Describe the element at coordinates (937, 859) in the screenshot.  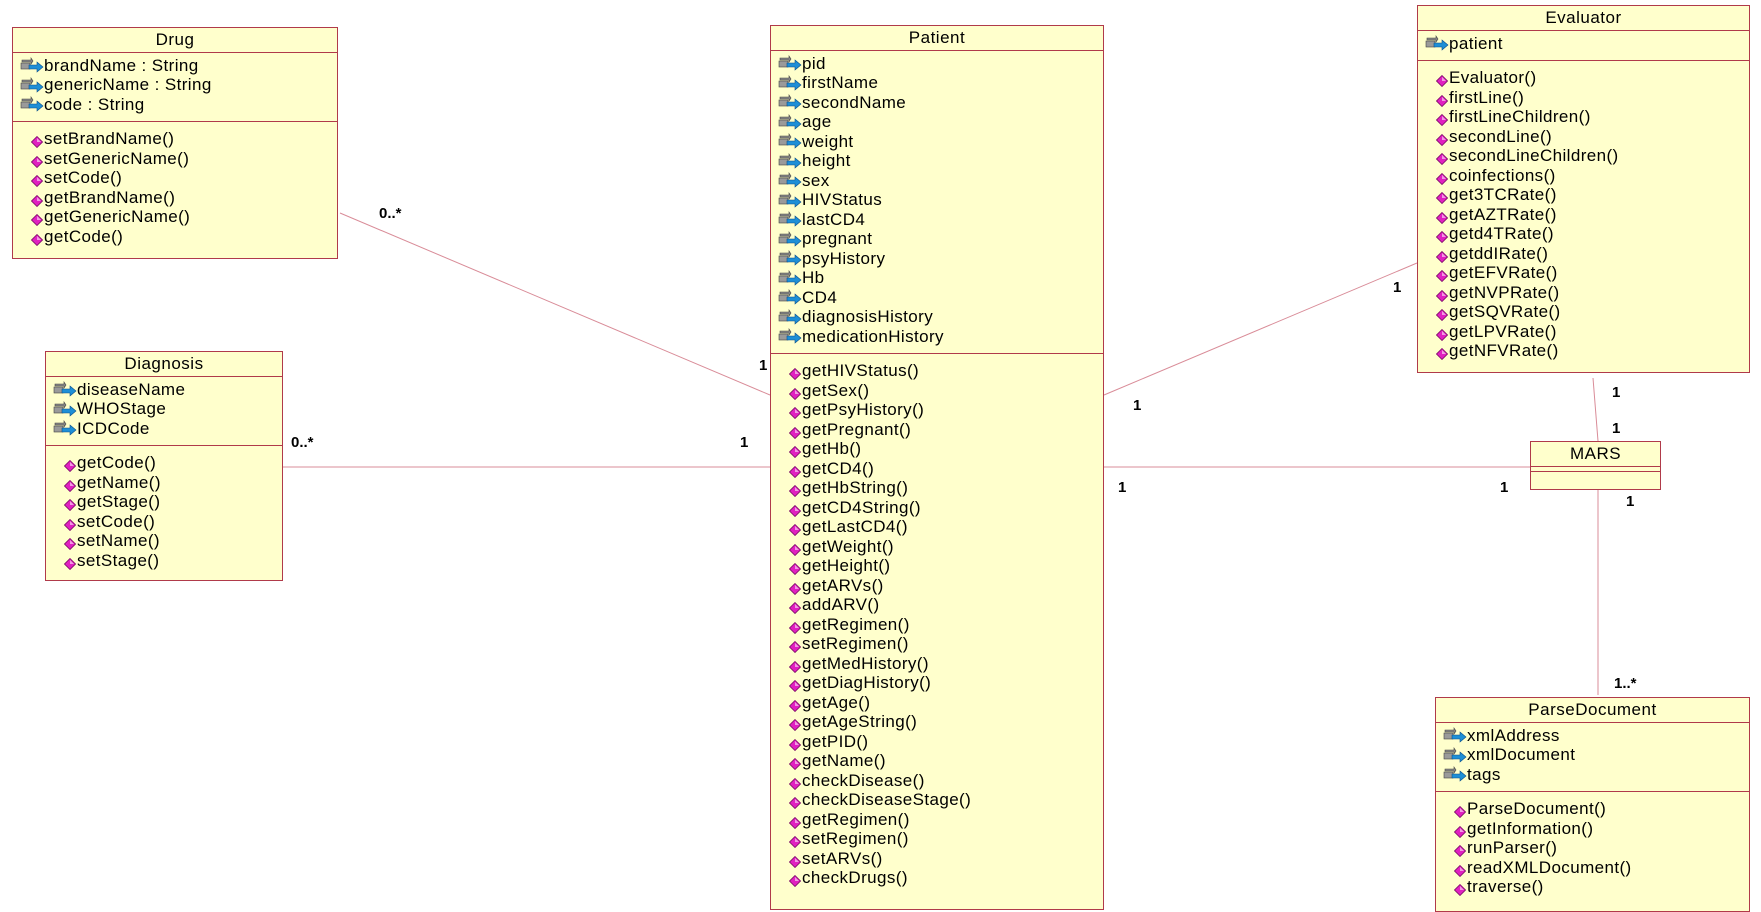
I see `operation-row: setARVs()` at that location.